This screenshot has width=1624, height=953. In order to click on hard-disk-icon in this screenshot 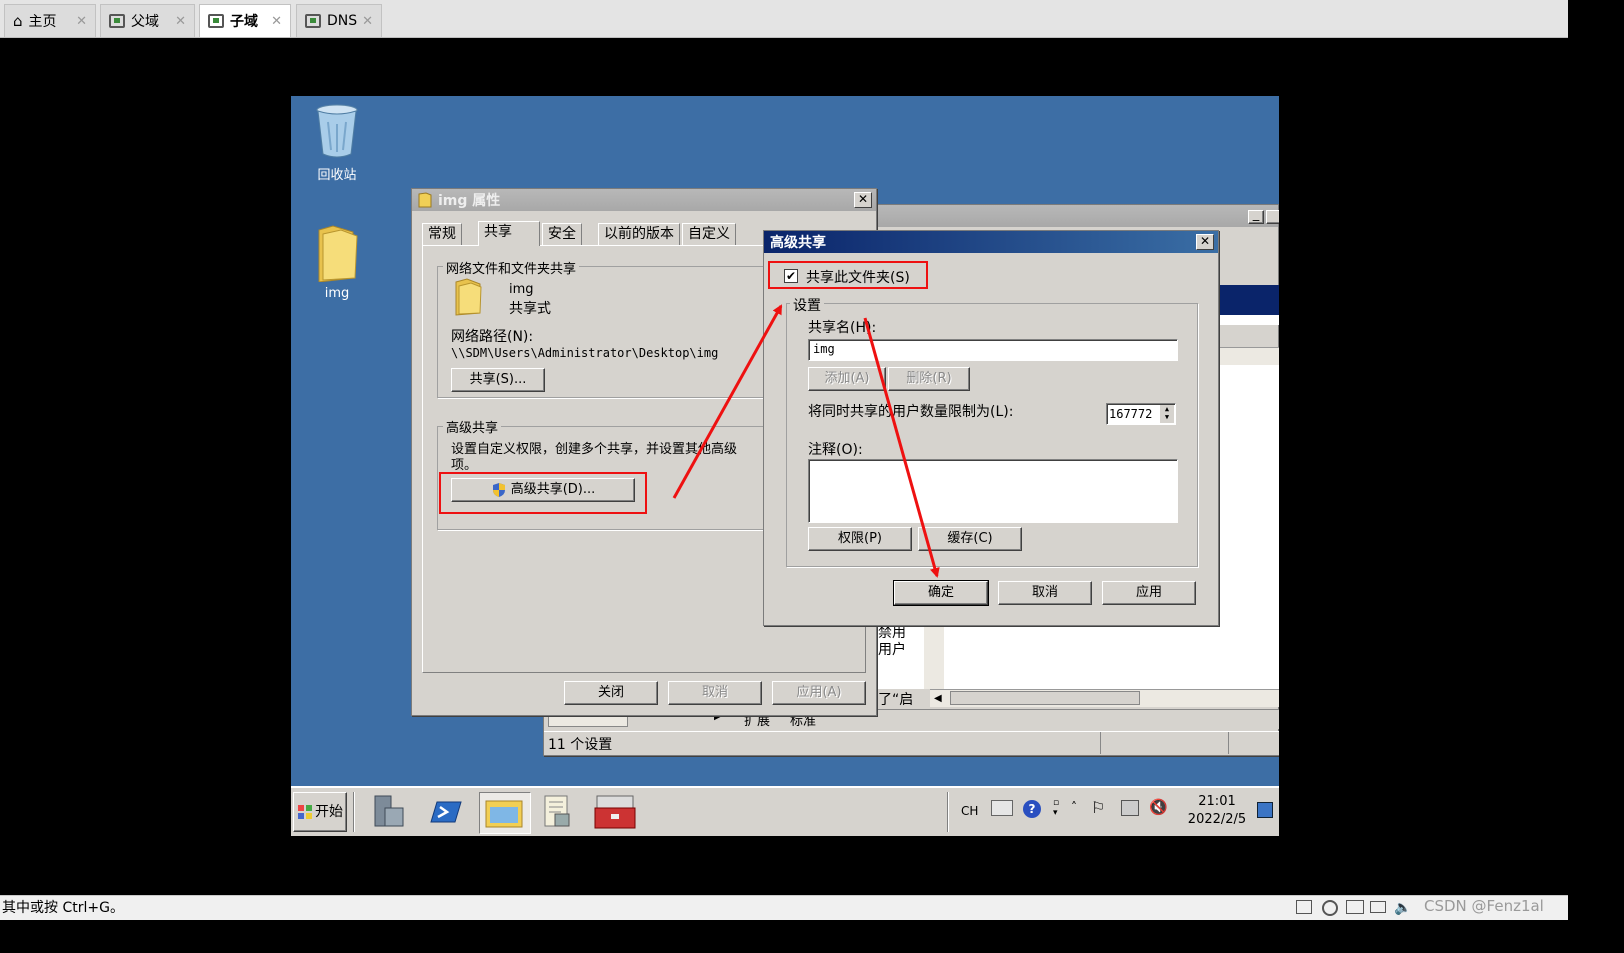, I will do `click(1304, 907)`.